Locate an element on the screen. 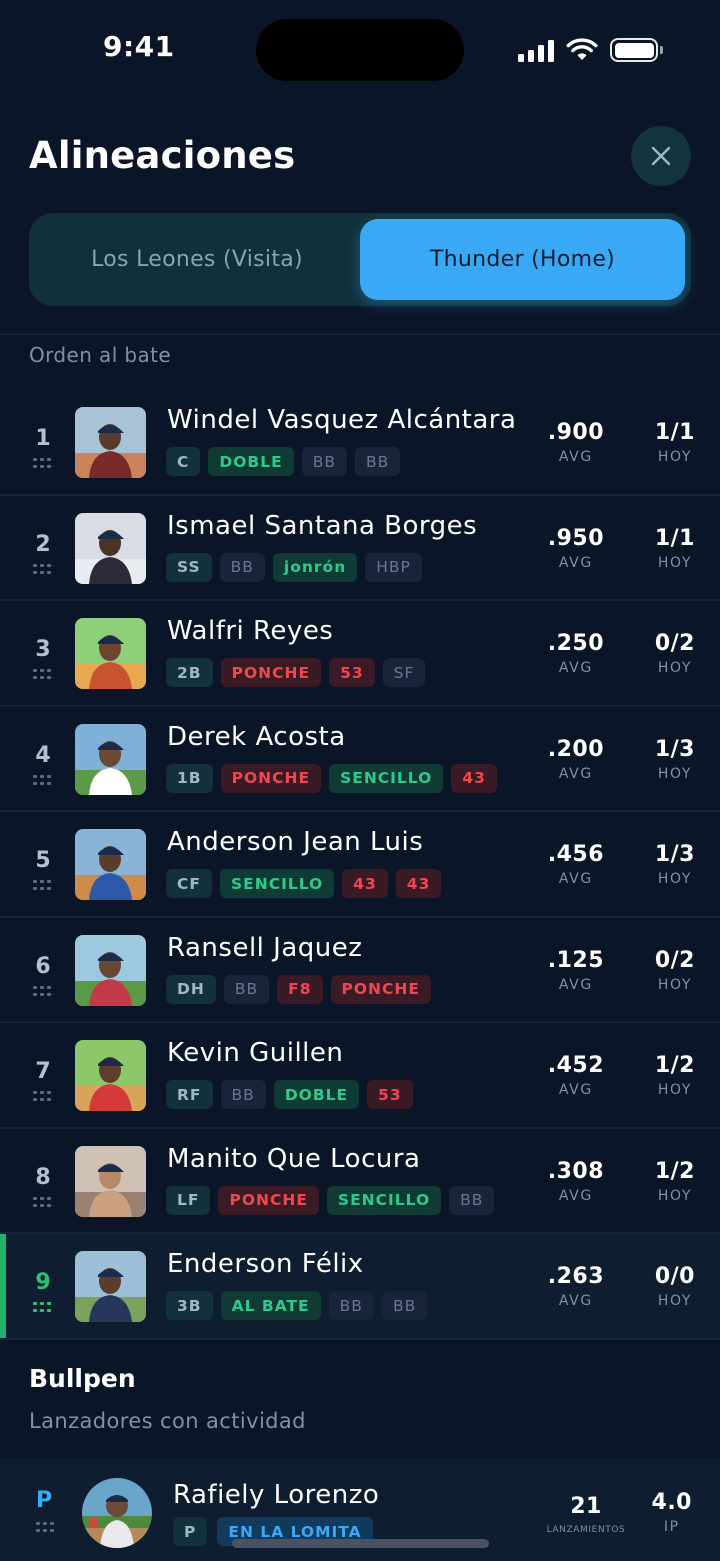 The height and width of the screenshot is (1561, 720). player-name: Ismael Santana Borges is located at coordinates (322, 525).